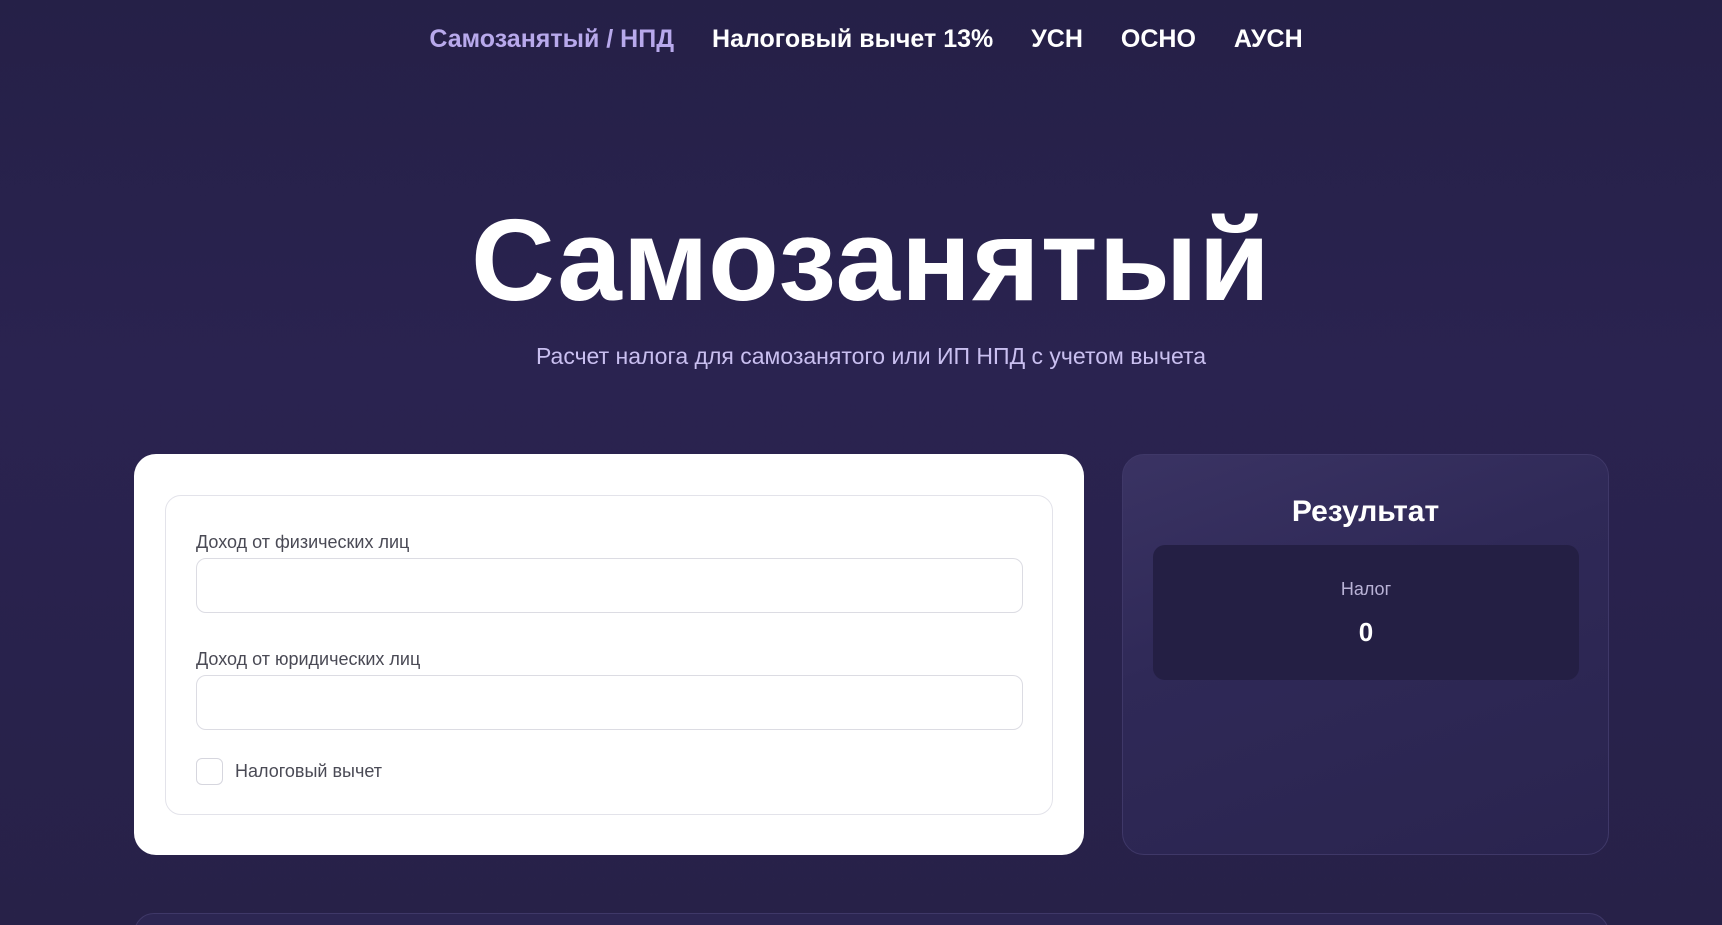 This screenshot has width=1722, height=925. I want to click on deduction-row: Налоговый вычет, so click(289, 771).